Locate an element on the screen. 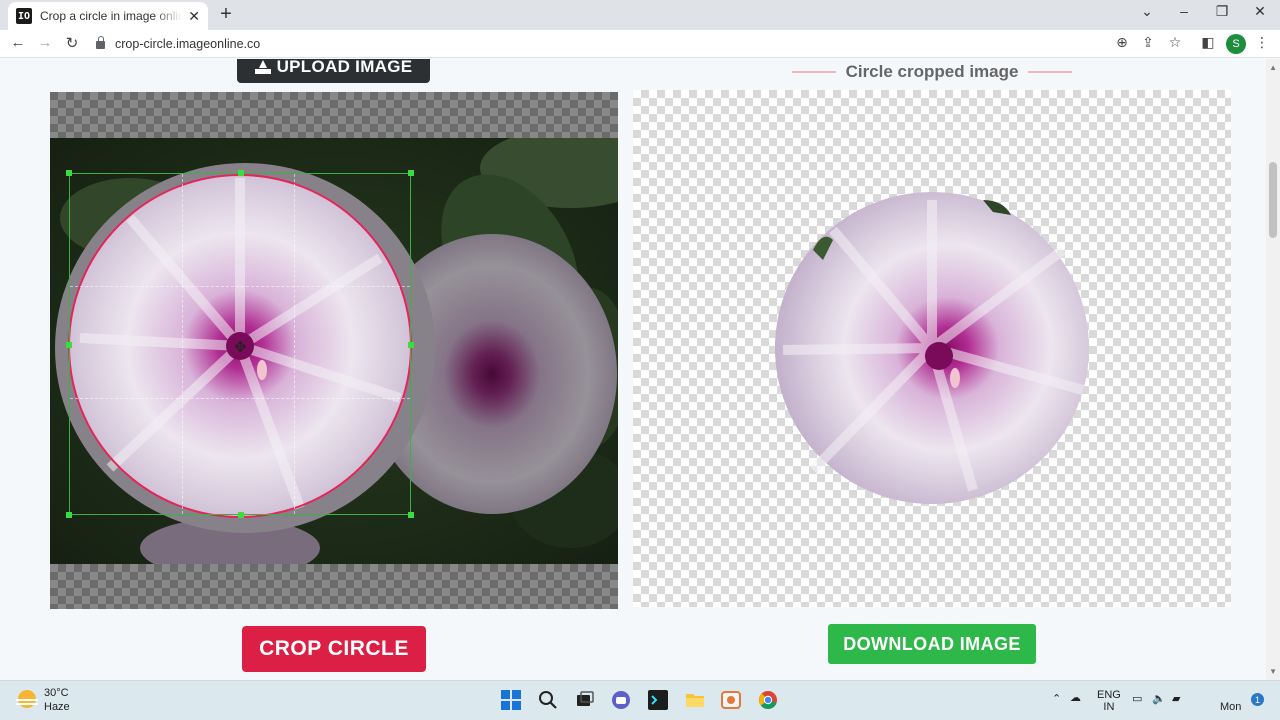  windows-start-icon is located at coordinates (511, 700).